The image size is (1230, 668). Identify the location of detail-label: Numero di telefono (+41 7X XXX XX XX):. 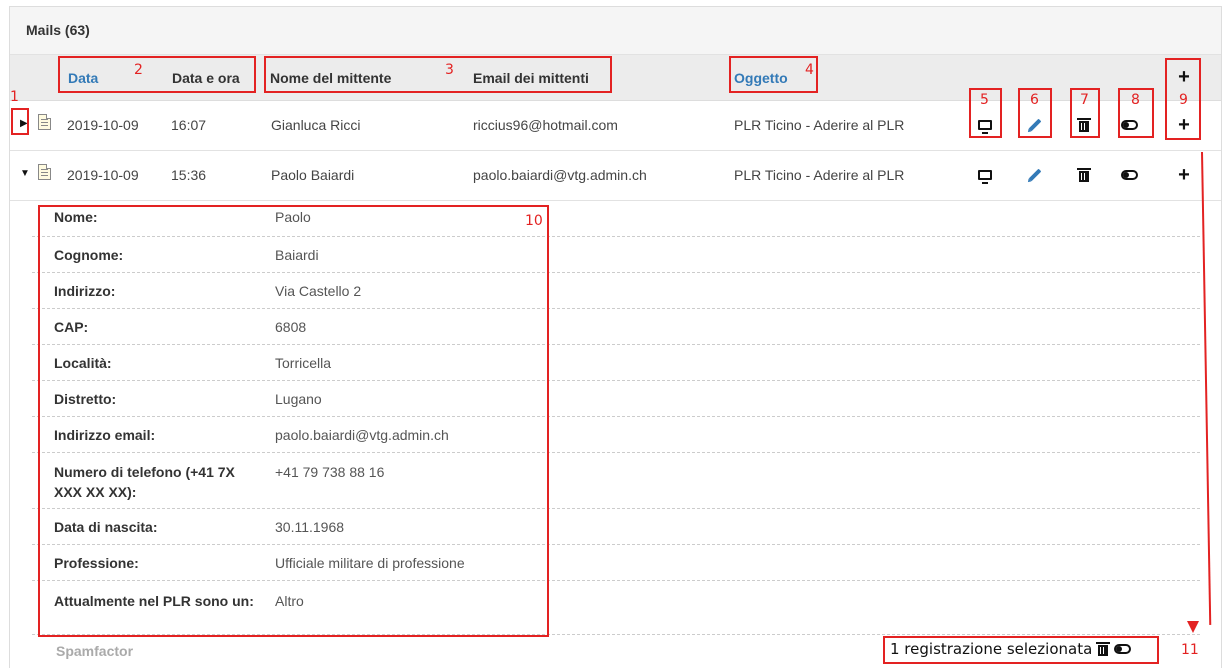
(144, 482).